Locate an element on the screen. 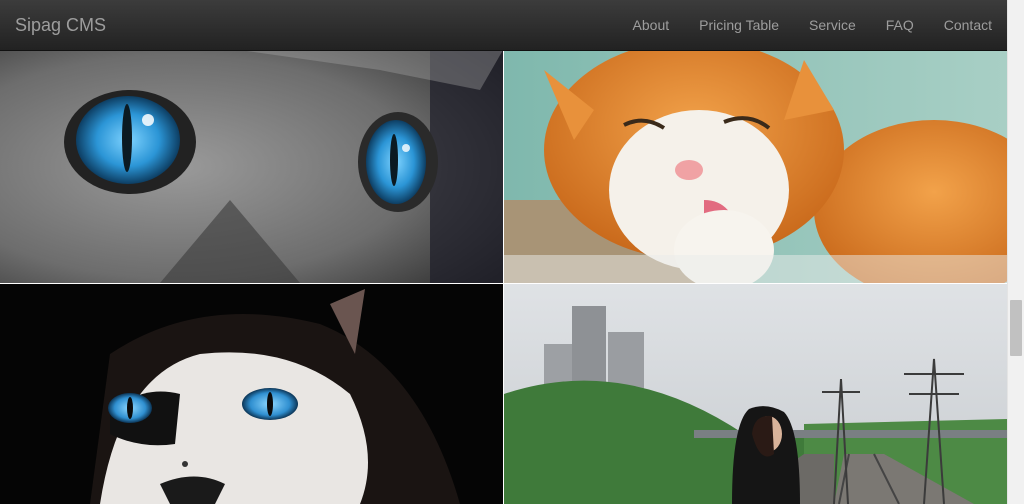  nav-menu: About Pricing Table Service FAQ Contact is located at coordinates (812, 25).